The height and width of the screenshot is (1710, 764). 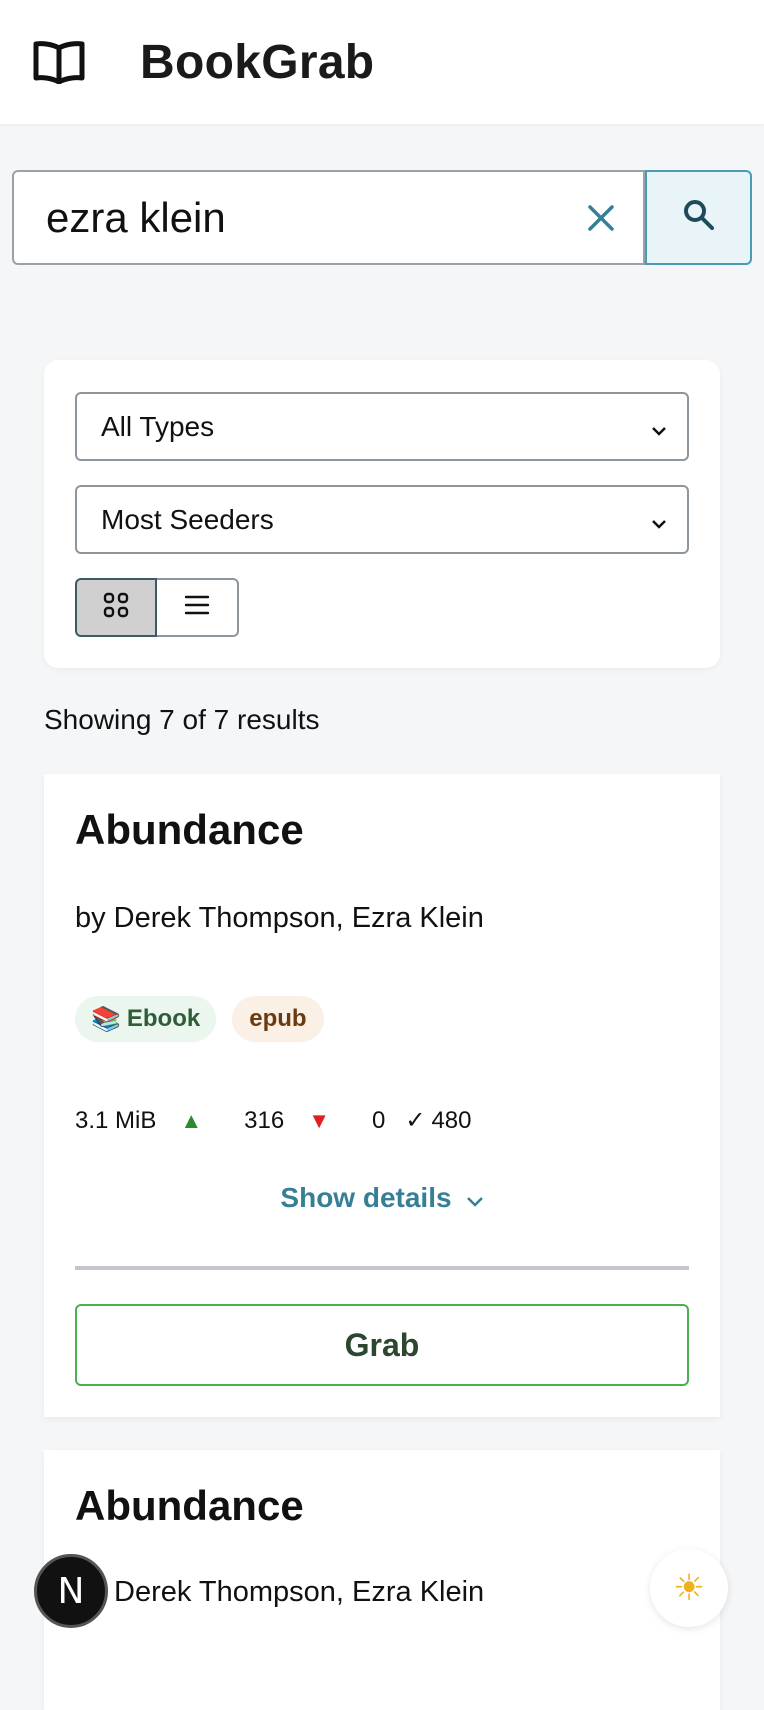 What do you see at coordinates (182, 719) in the screenshot?
I see `results-count: Showing 7 of 7 results` at bounding box center [182, 719].